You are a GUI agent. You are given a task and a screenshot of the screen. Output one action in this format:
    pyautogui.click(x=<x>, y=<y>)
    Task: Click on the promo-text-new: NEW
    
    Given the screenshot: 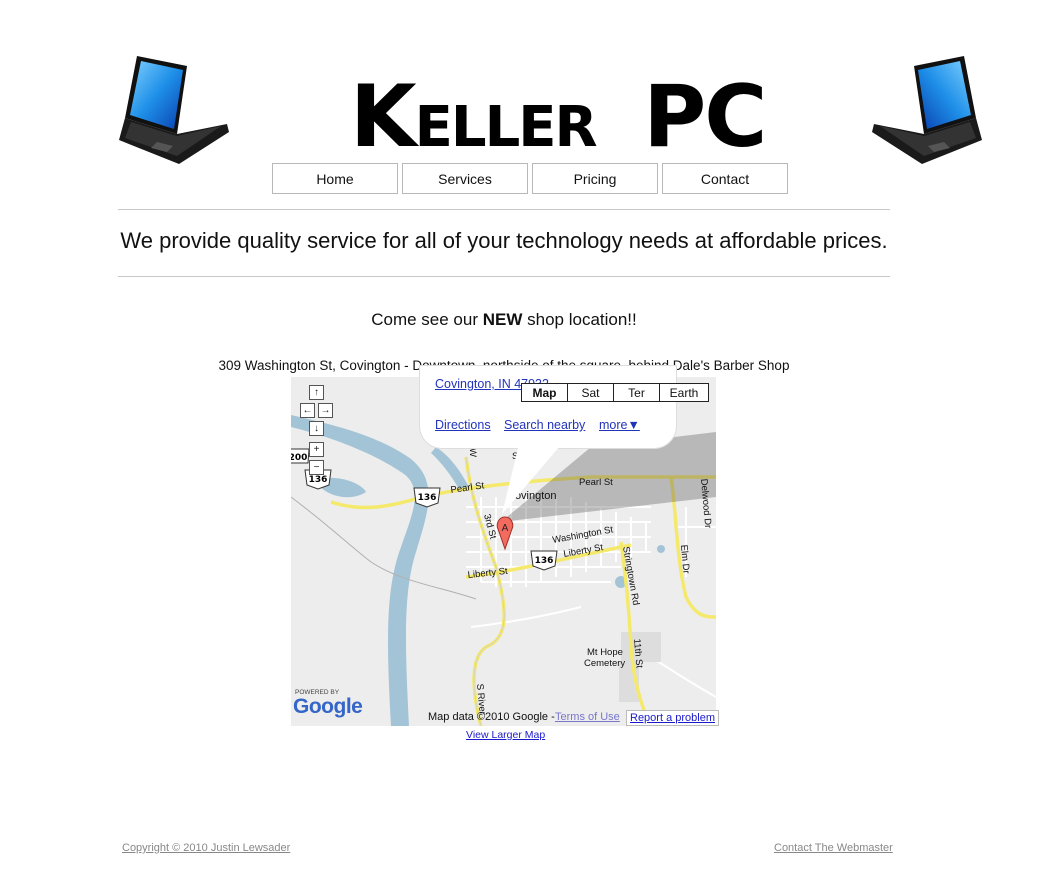 What is the action you would take?
    pyautogui.click(x=502, y=319)
    